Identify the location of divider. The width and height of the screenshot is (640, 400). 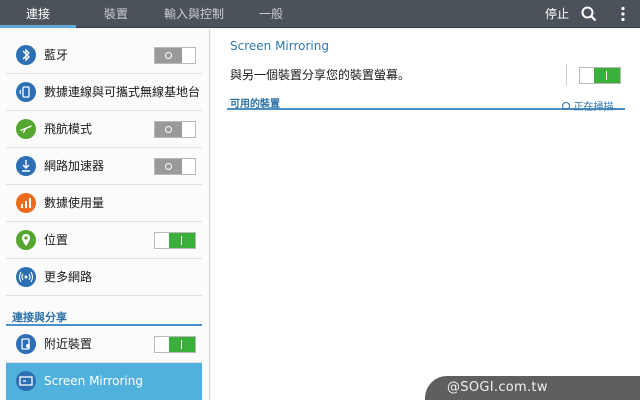
(566, 75).